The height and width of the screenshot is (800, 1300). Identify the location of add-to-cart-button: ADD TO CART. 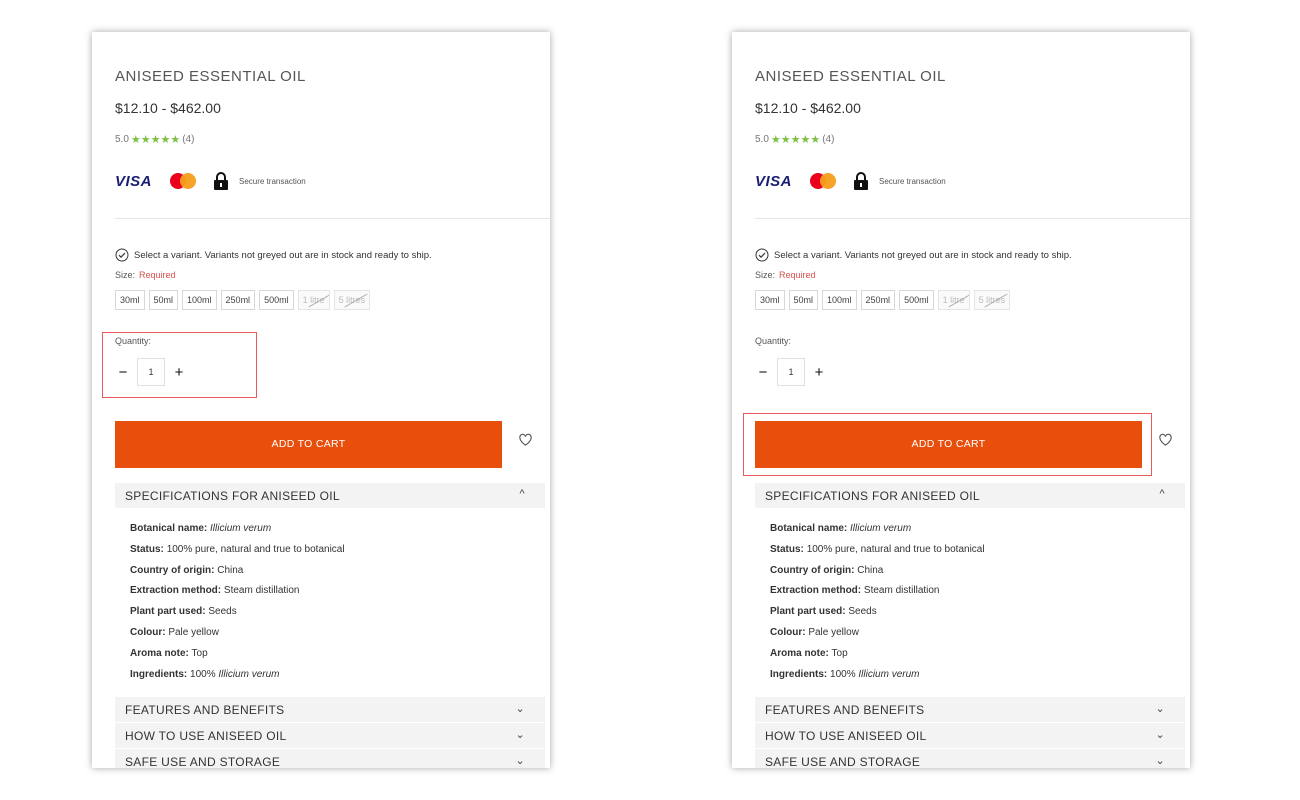
(308, 444).